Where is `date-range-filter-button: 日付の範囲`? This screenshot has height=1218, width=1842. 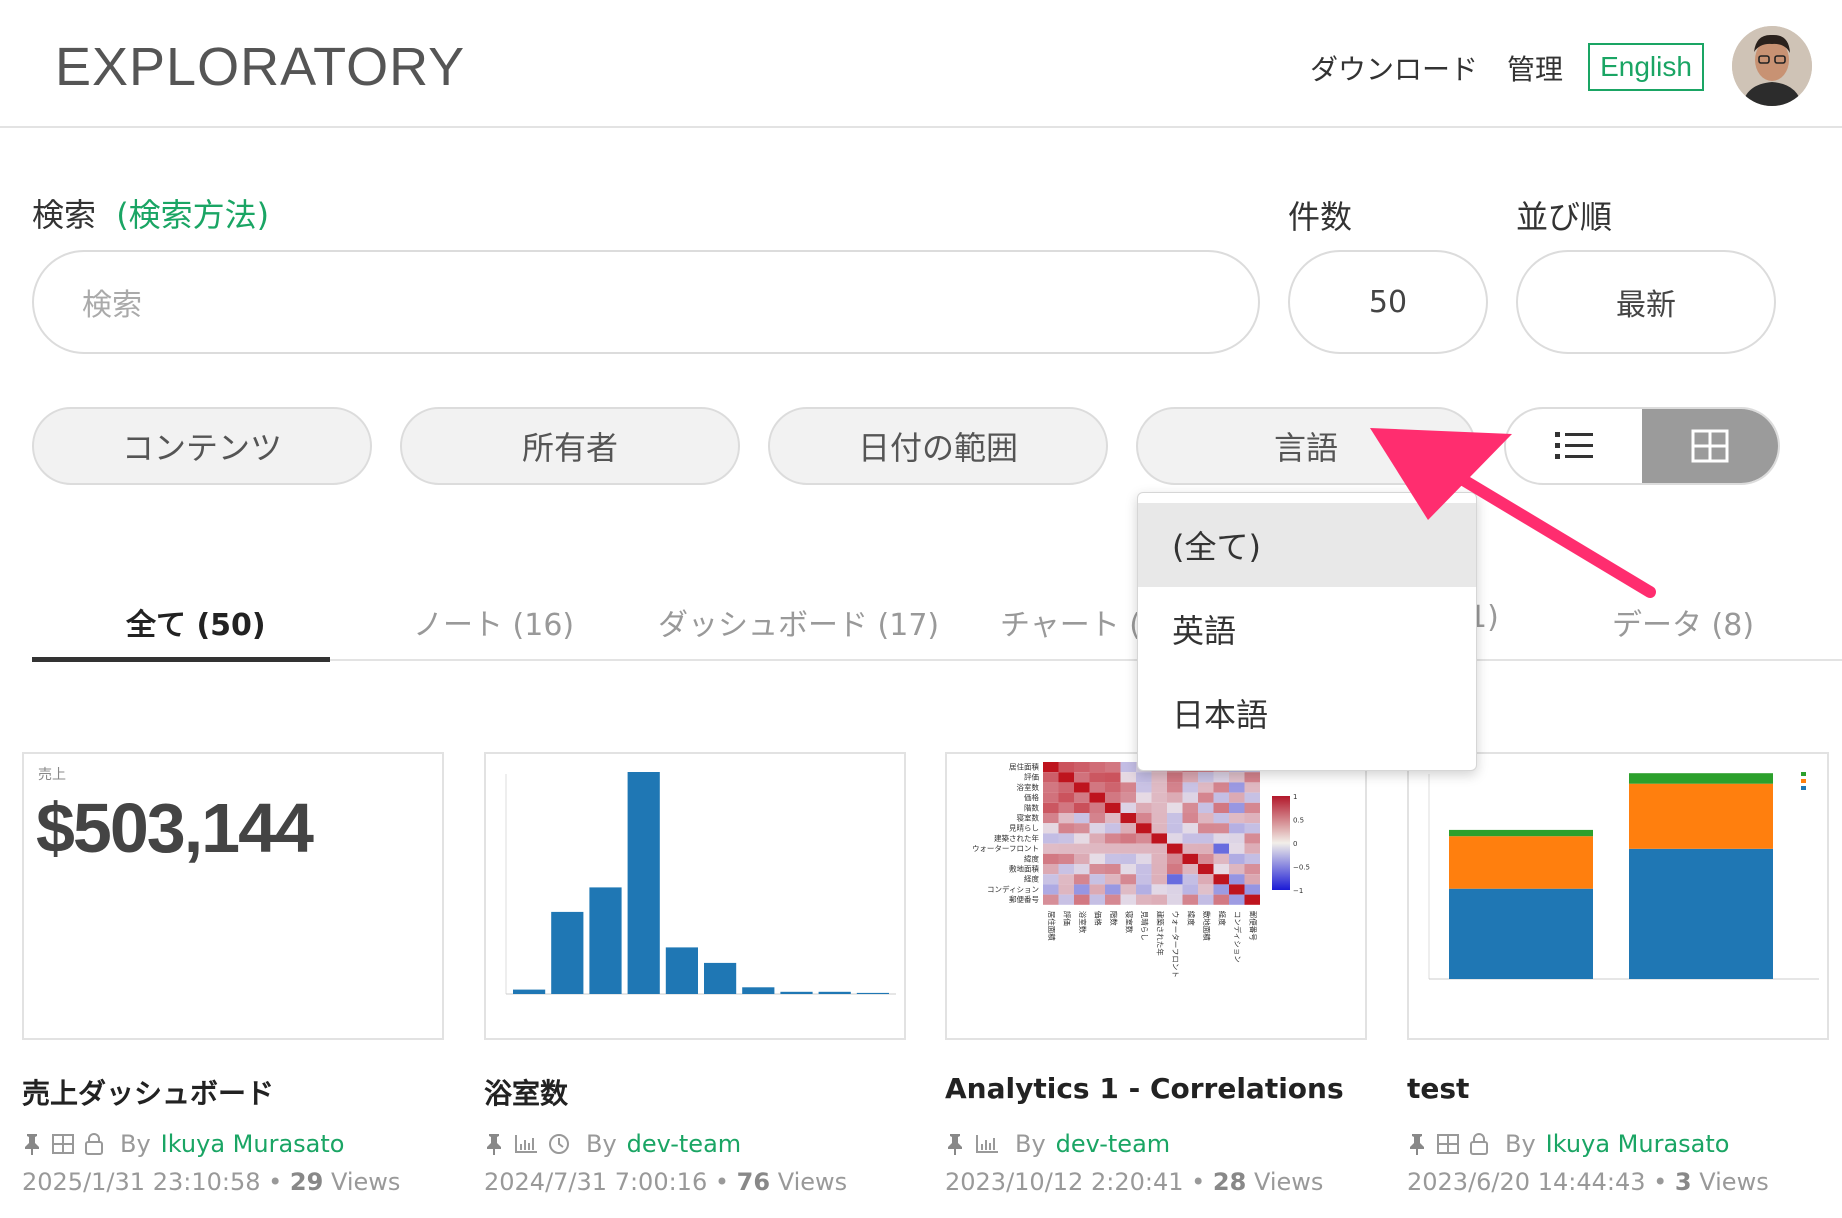 date-range-filter-button: 日付の範囲 is located at coordinates (938, 446).